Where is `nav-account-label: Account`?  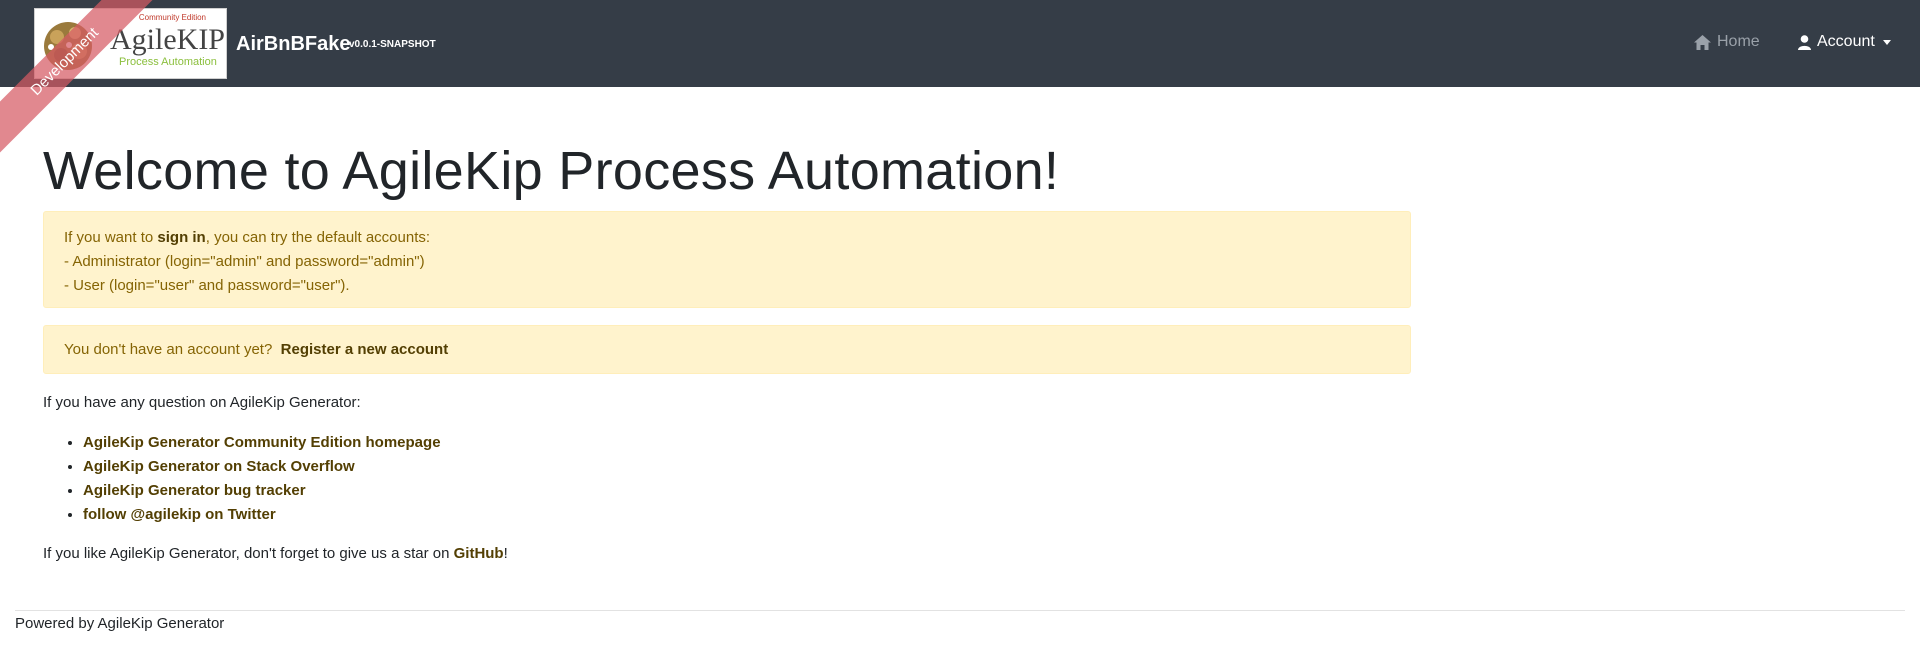
nav-account-label: Account is located at coordinates (1846, 41).